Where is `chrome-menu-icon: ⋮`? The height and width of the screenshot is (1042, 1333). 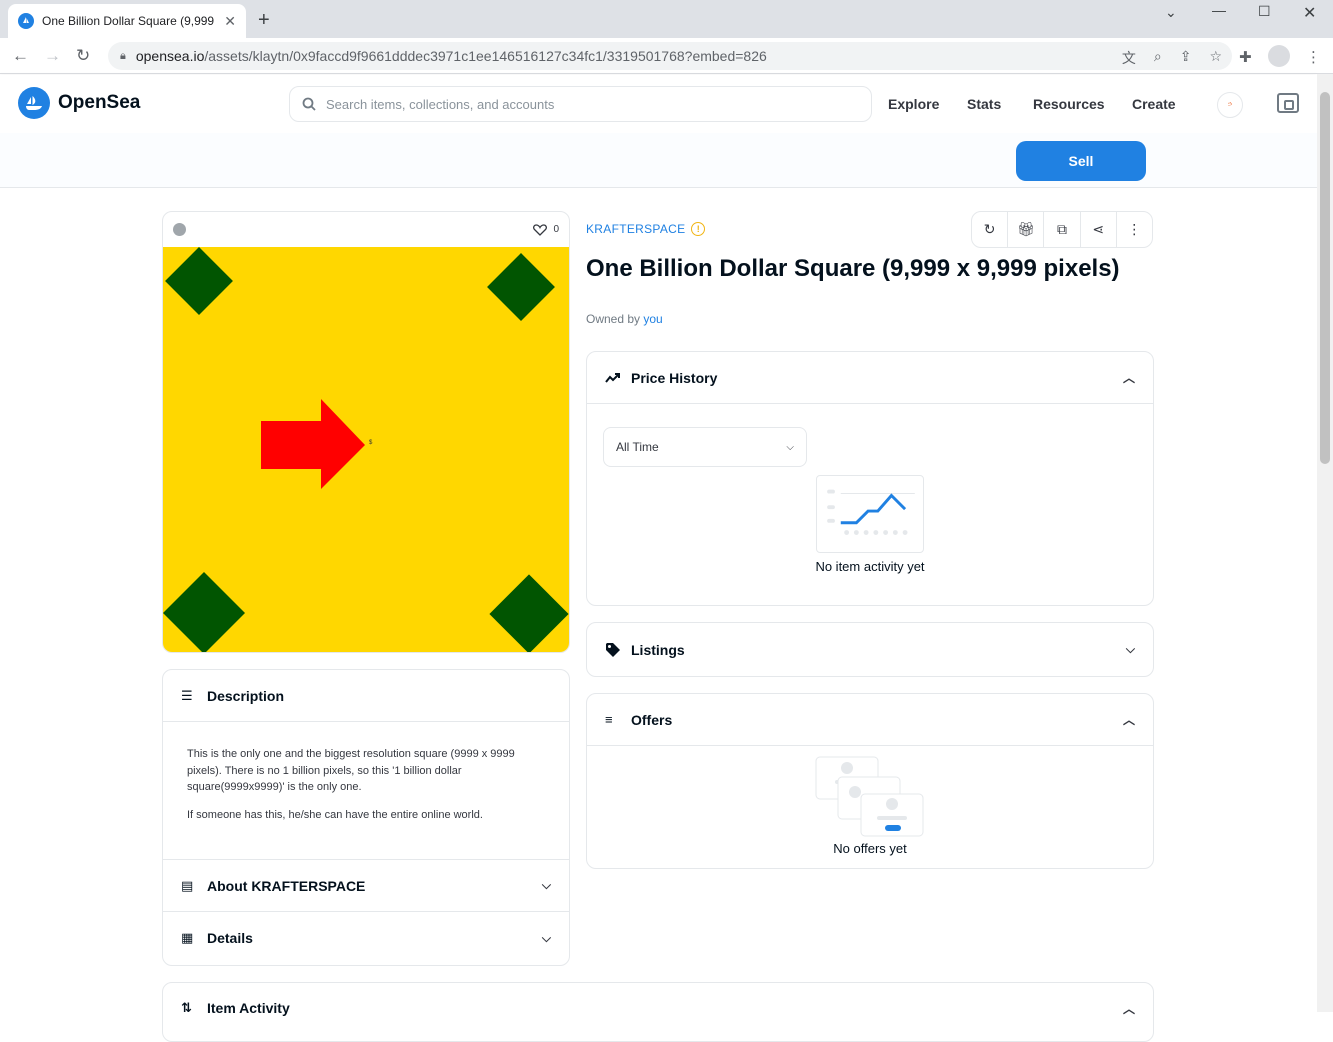 chrome-menu-icon: ⋮ is located at coordinates (1313, 57).